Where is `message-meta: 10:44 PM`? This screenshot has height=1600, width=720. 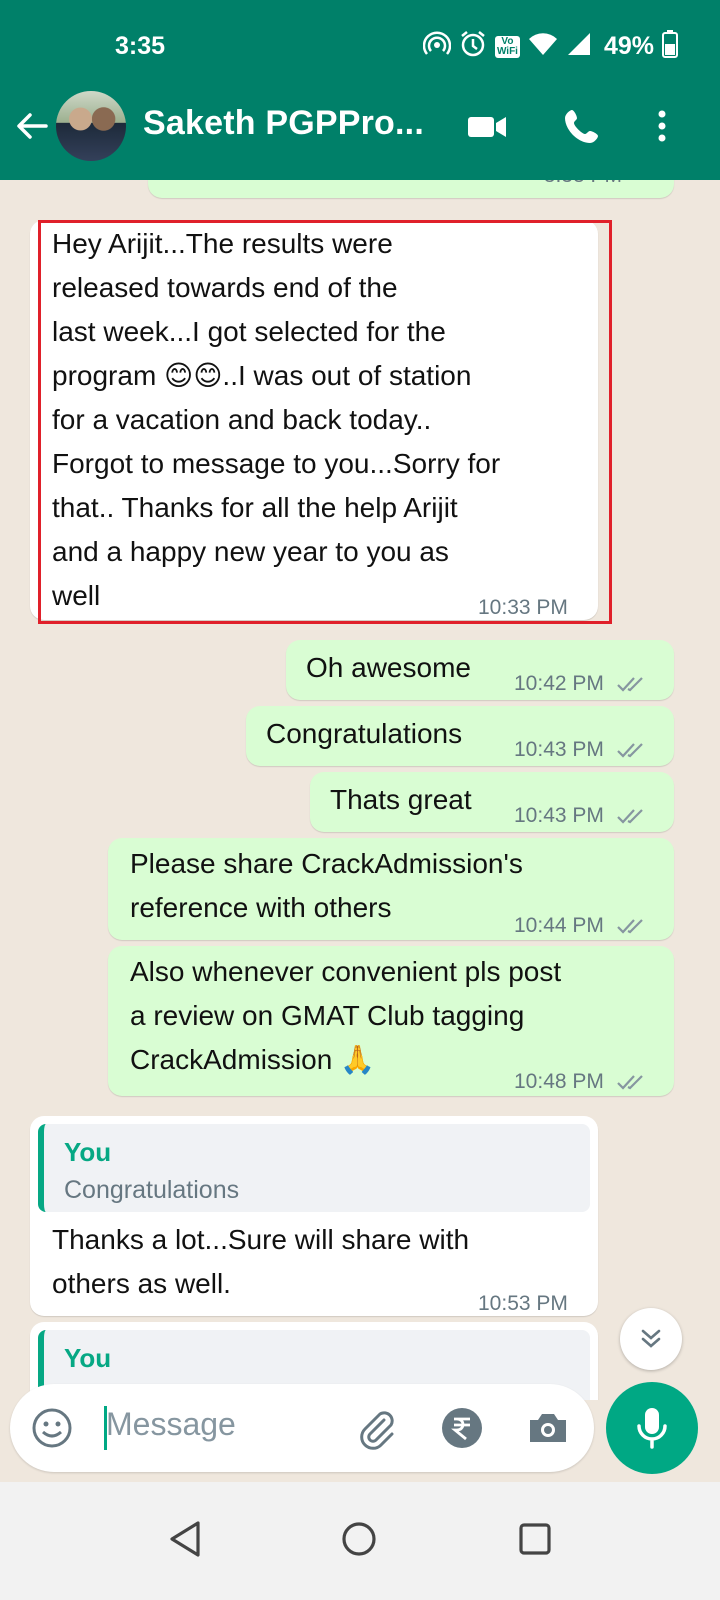
message-meta: 10:44 PM is located at coordinates (582, 926).